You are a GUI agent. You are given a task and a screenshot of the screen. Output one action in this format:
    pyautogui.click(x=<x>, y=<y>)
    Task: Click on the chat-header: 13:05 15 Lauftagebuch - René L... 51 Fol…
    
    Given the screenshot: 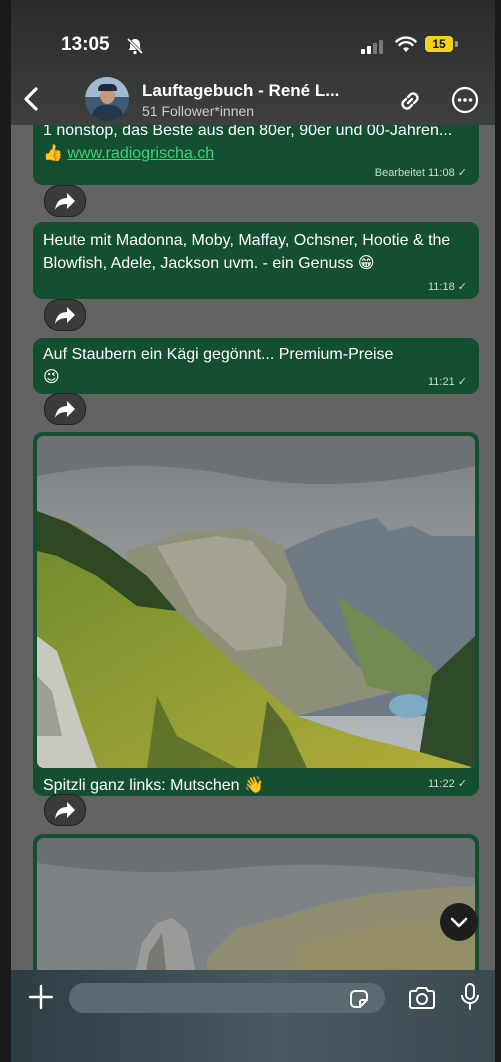 What is the action you would take?
    pyautogui.click(x=253, y=62)
    